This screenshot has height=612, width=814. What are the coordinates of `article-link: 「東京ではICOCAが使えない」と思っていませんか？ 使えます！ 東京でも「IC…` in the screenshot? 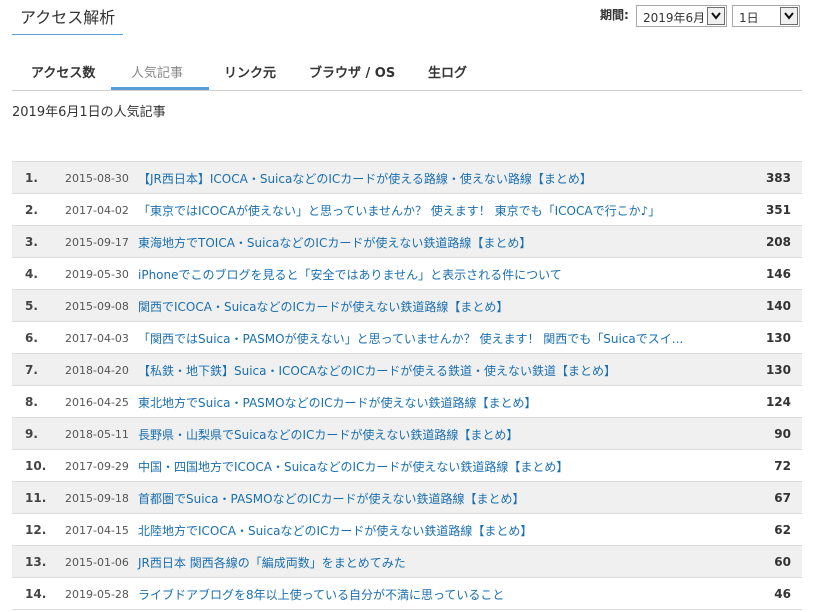 It's located at (399, 210).